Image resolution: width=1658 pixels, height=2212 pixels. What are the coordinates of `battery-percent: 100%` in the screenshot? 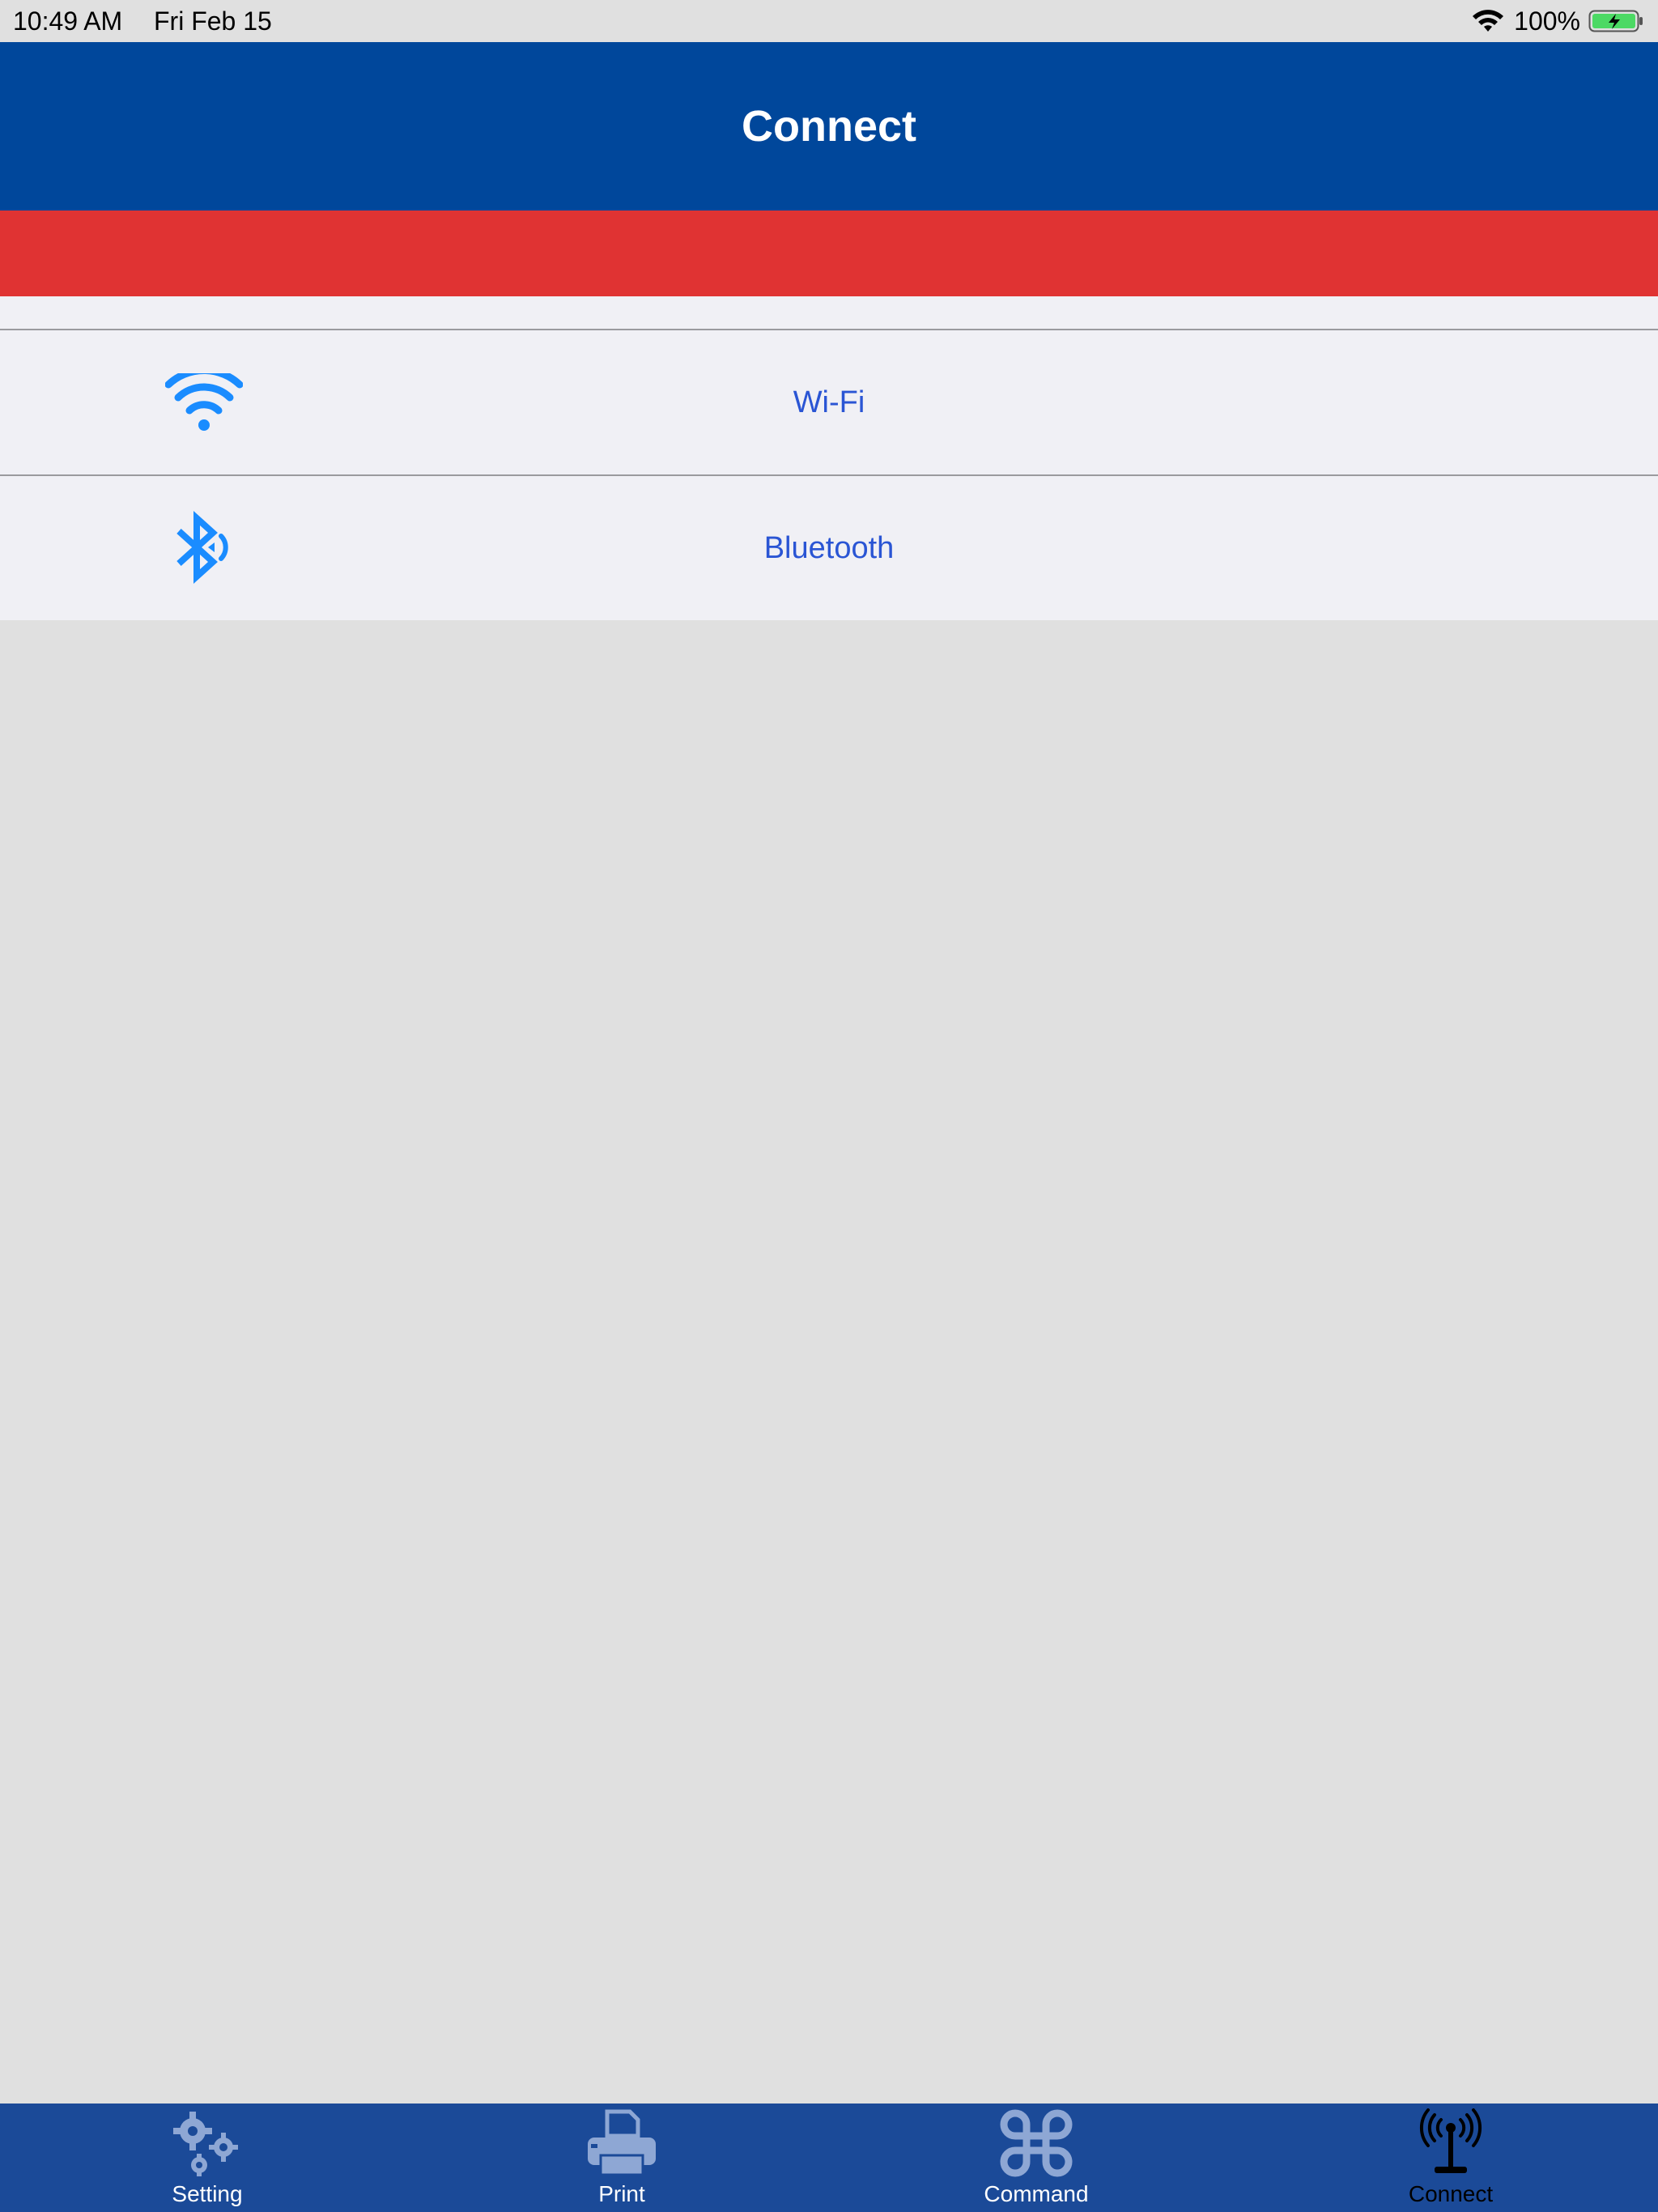 It's located at (1547, 21).